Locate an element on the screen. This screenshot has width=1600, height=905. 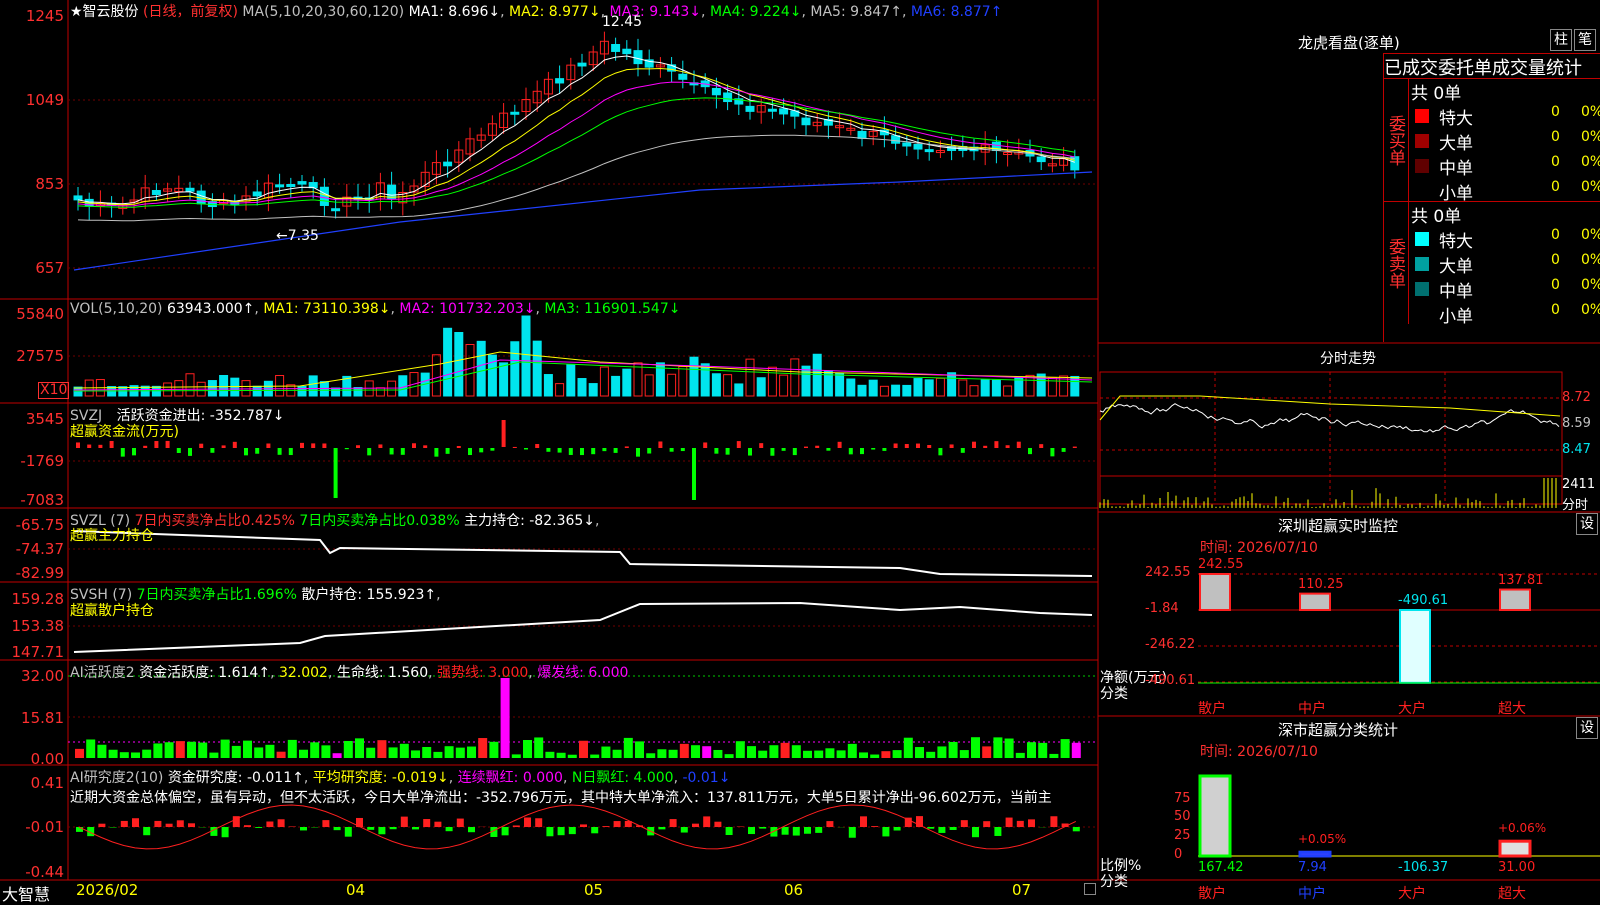
vol-unit-badge: X10 is located at coordinates (53, 390).